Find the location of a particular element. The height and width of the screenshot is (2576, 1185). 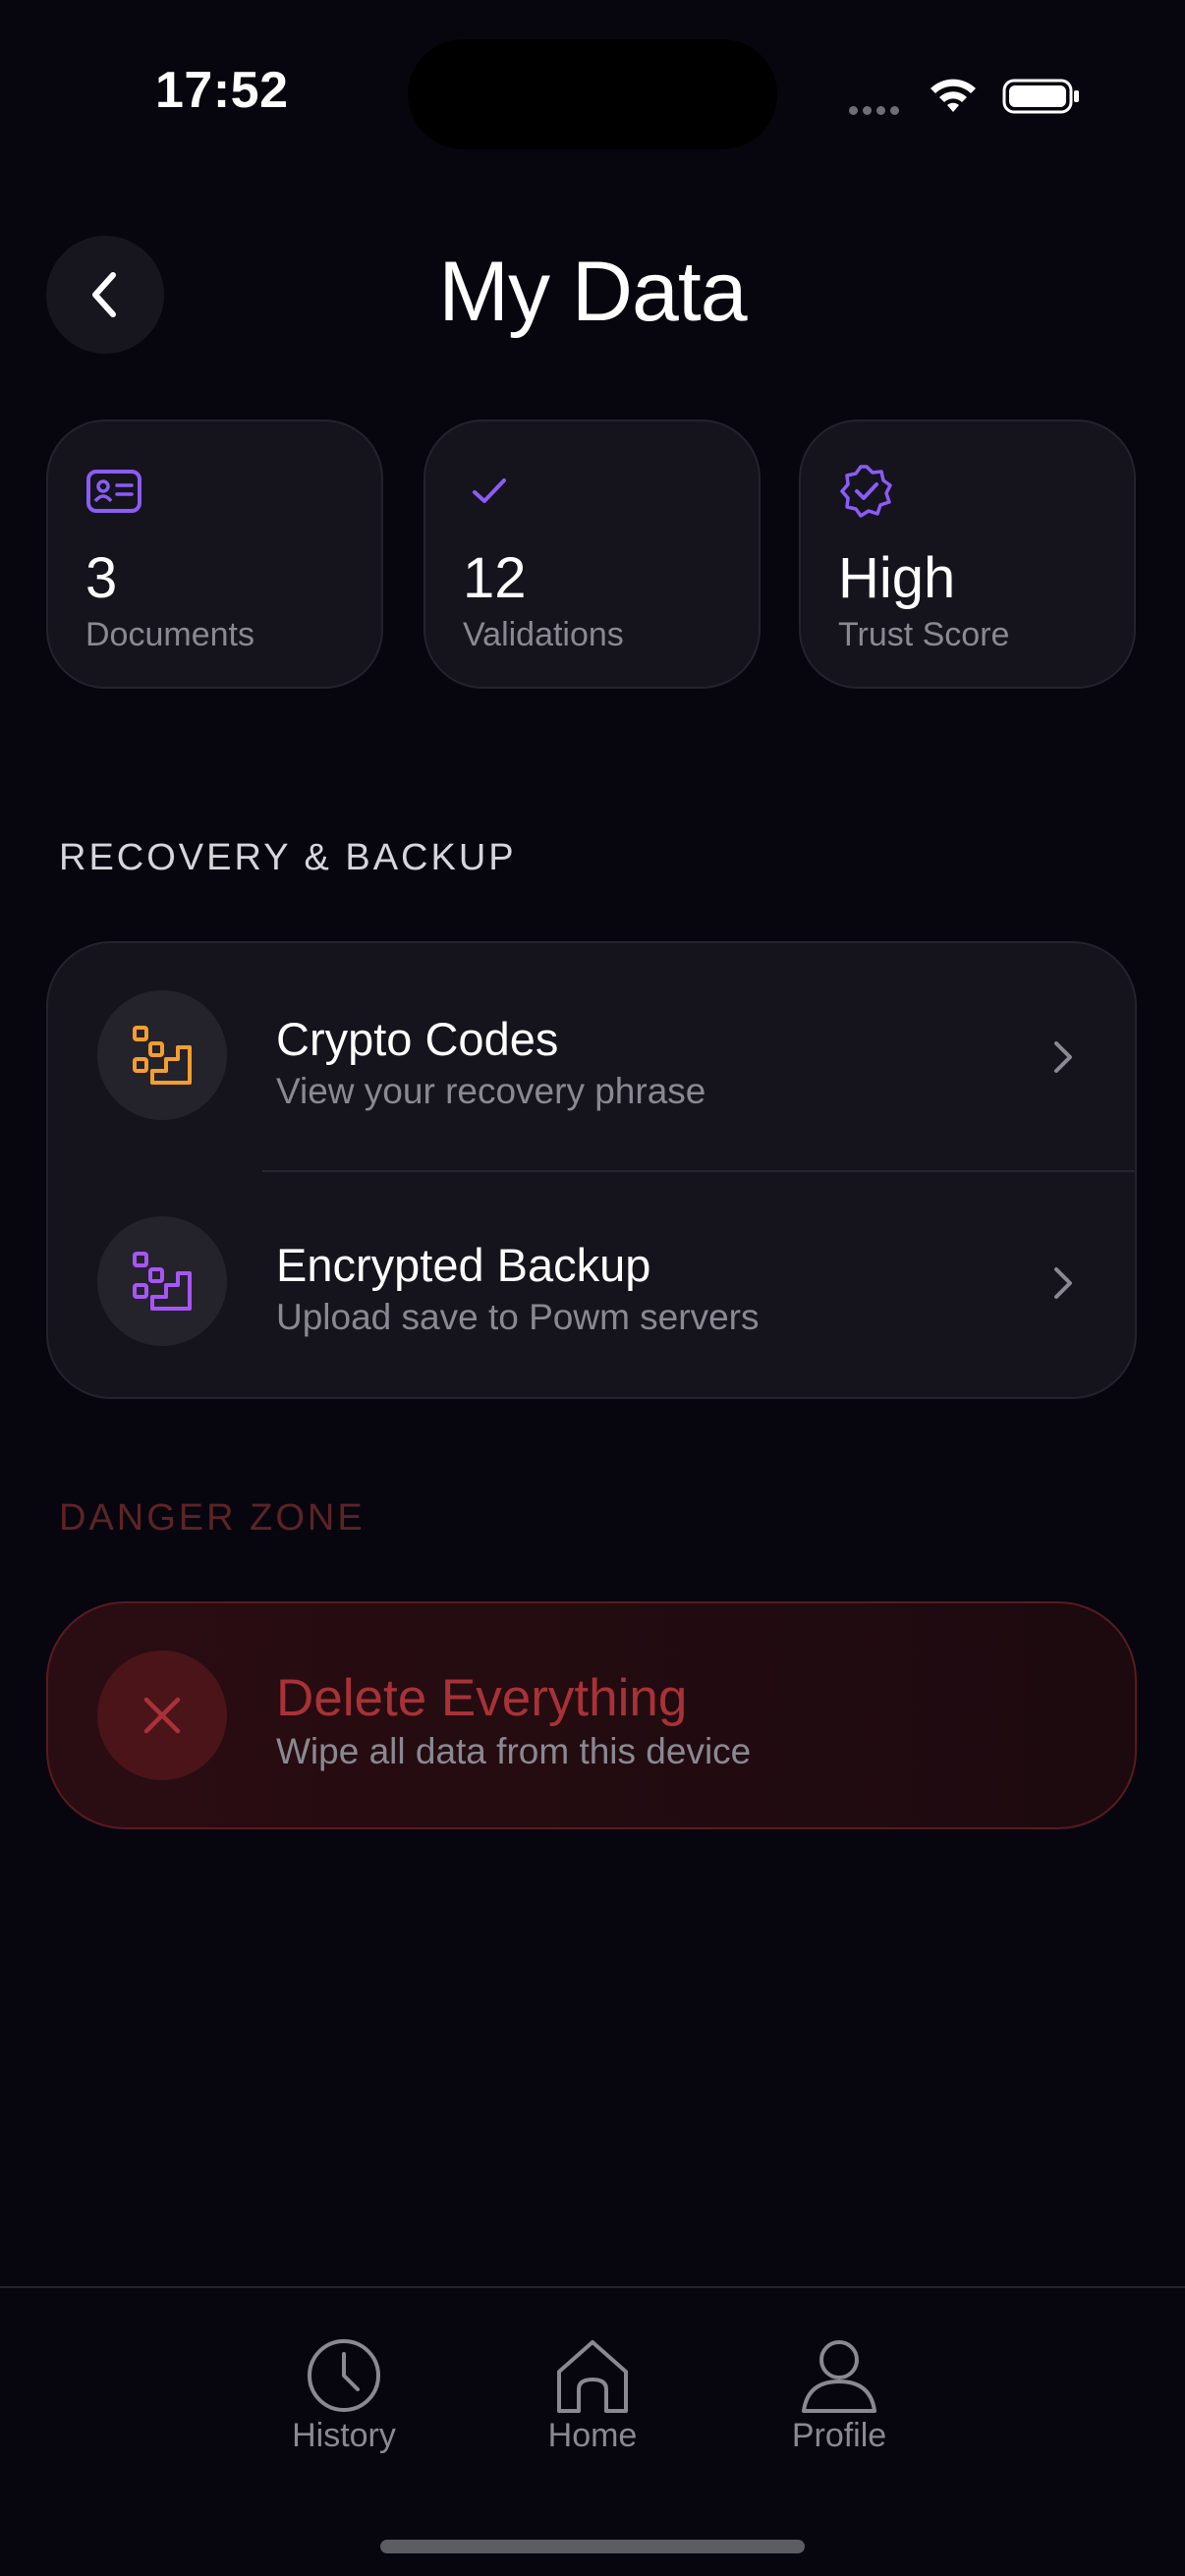

stat-value: 3 is located at coordinates (102, 578).